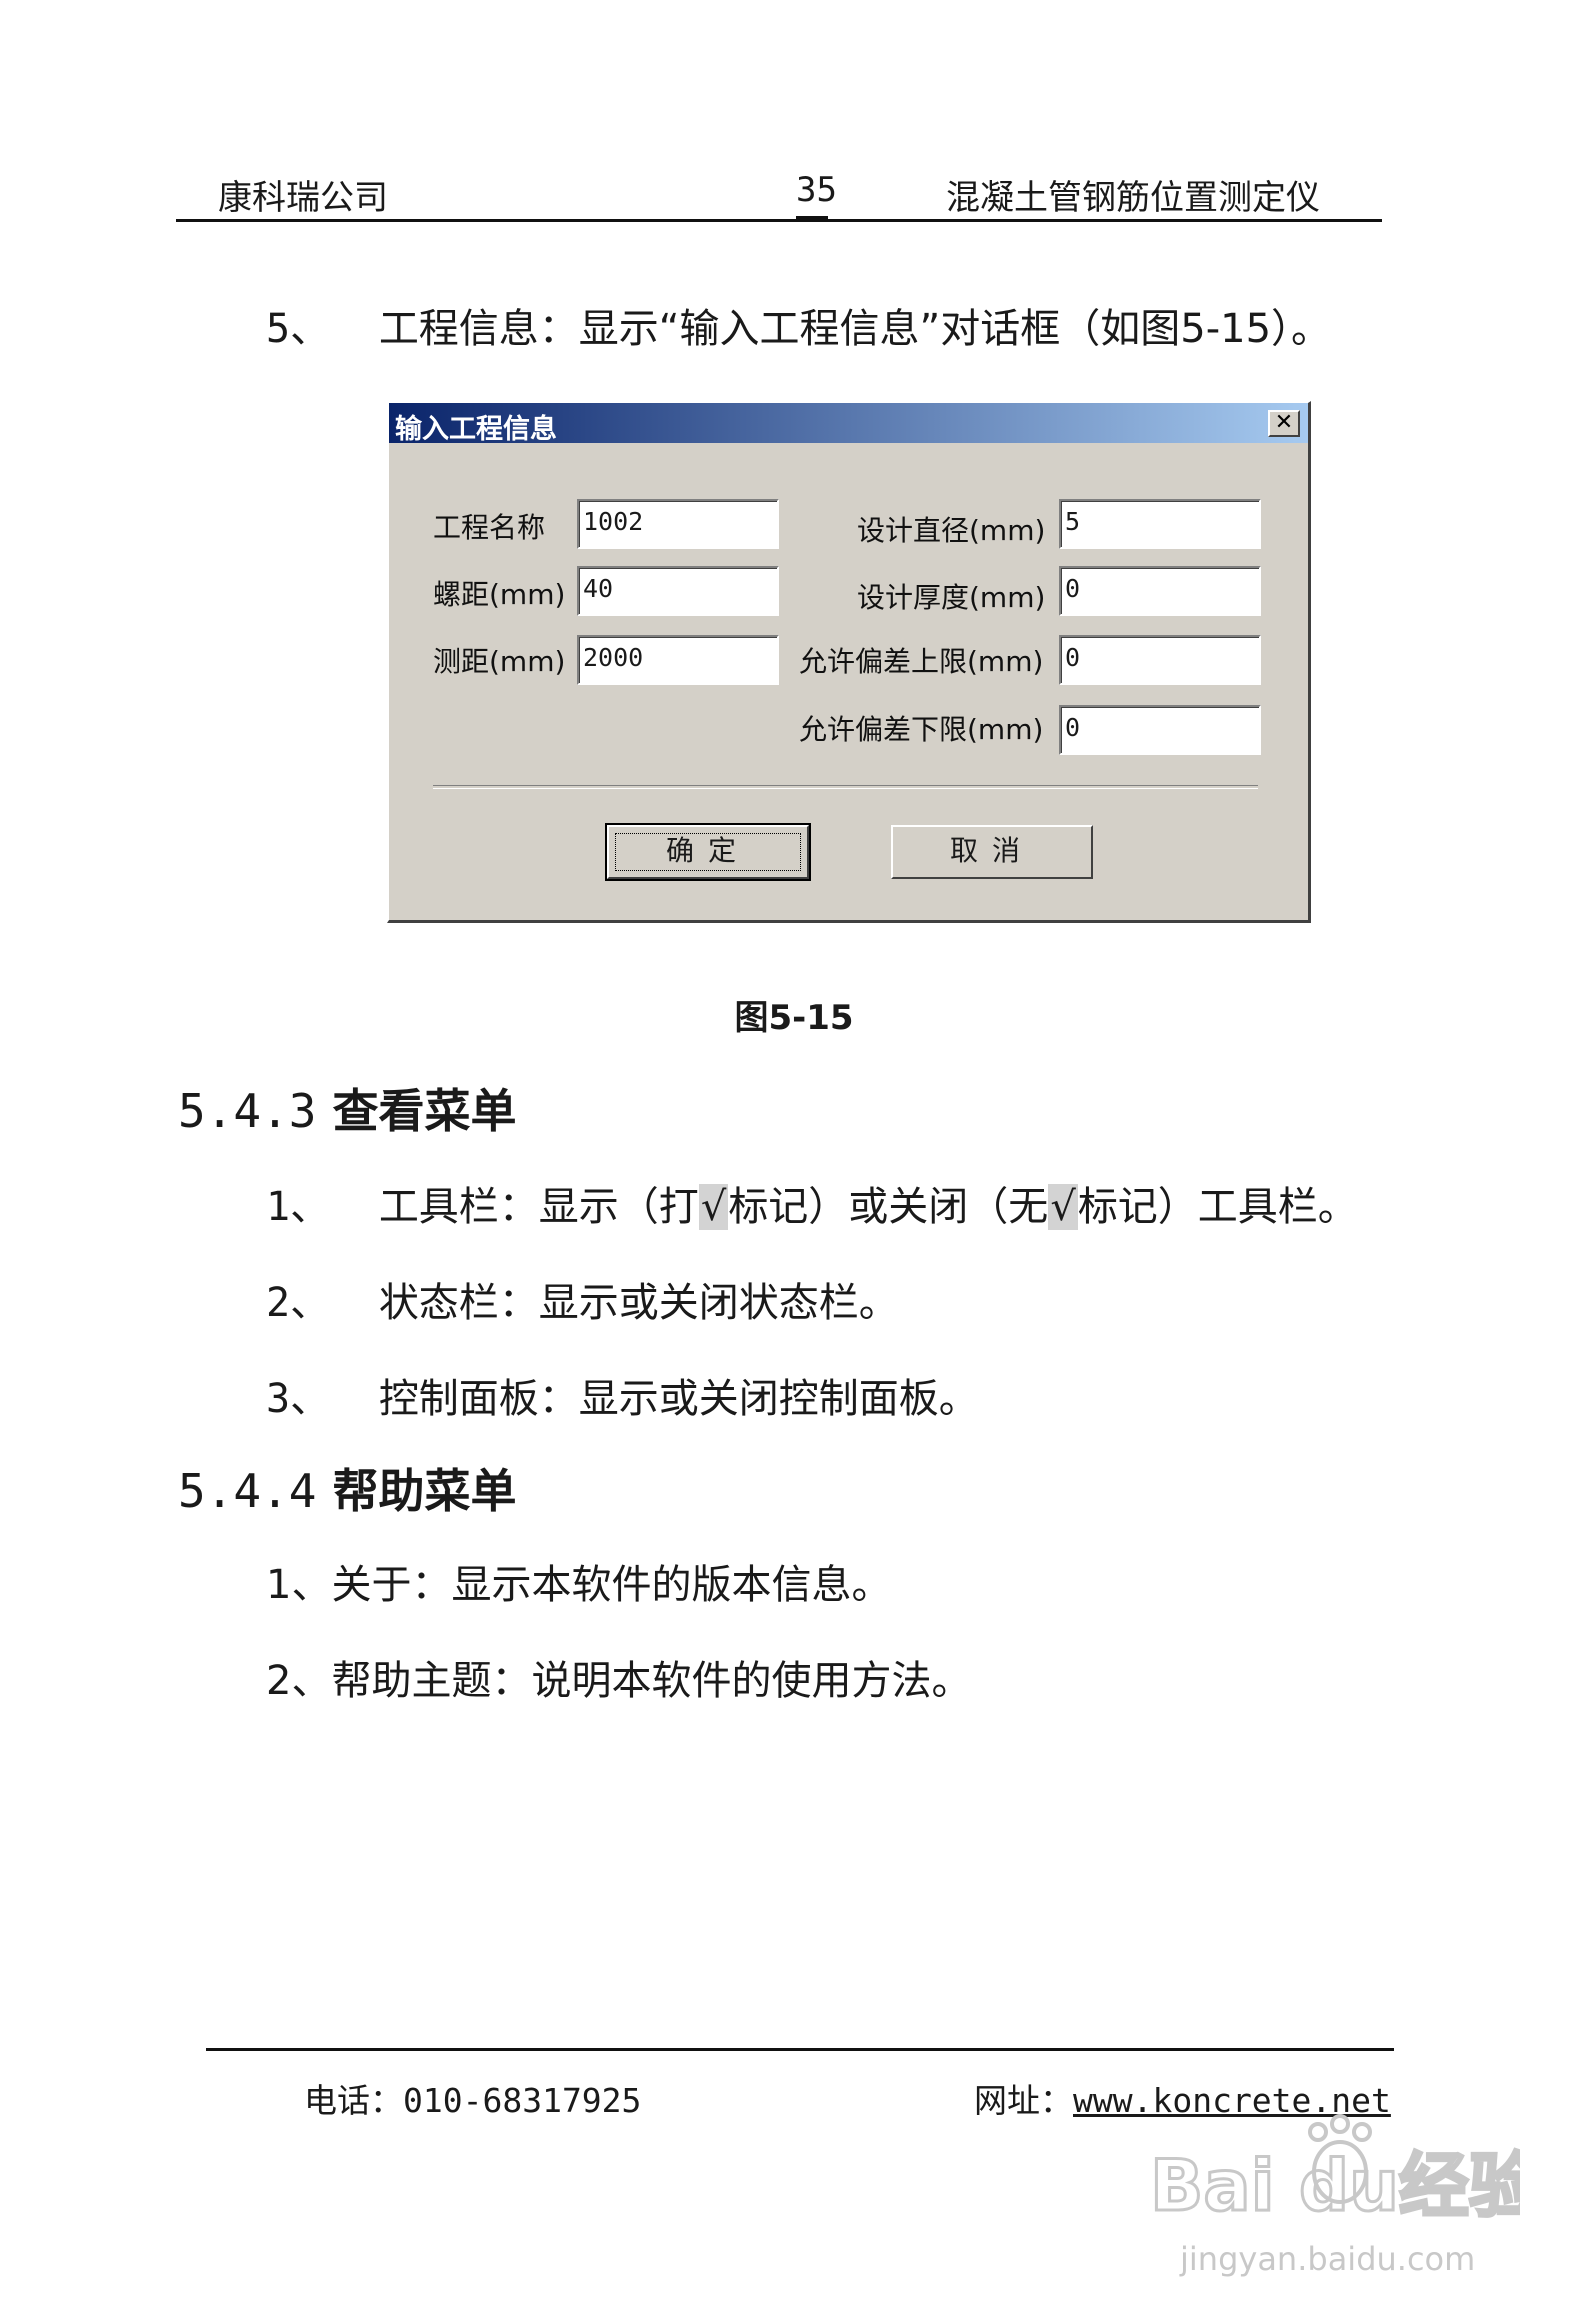 This screenshot has height=2300, width=1588. What do you see at coordinates (424, 1111) in the screenshot?
I see `section-view-title: 查看菜单` at bounding box center [424, 1111].